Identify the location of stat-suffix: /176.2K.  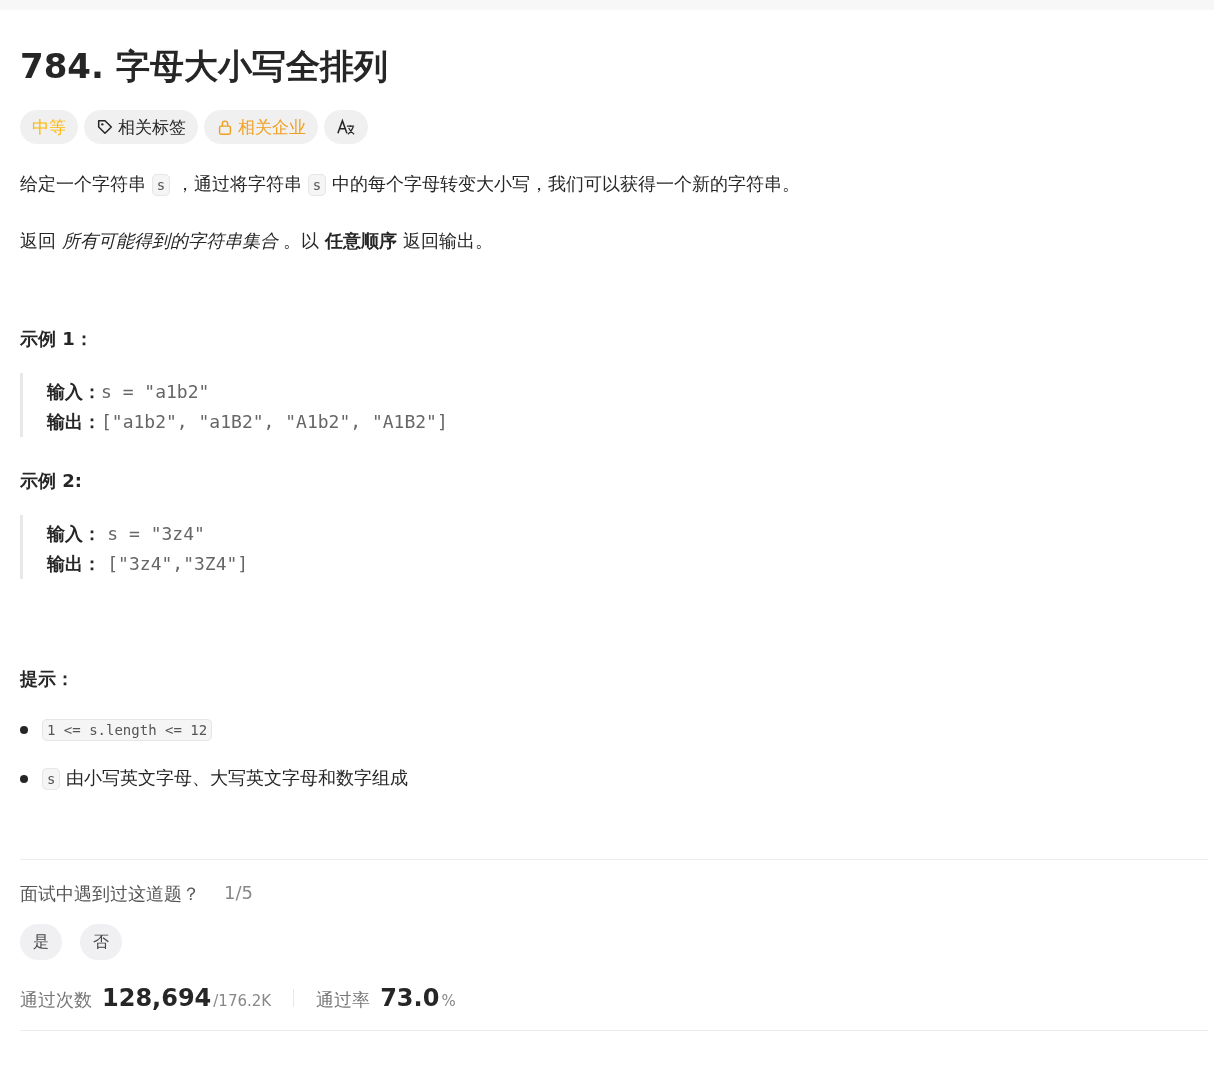
(242, 1001).